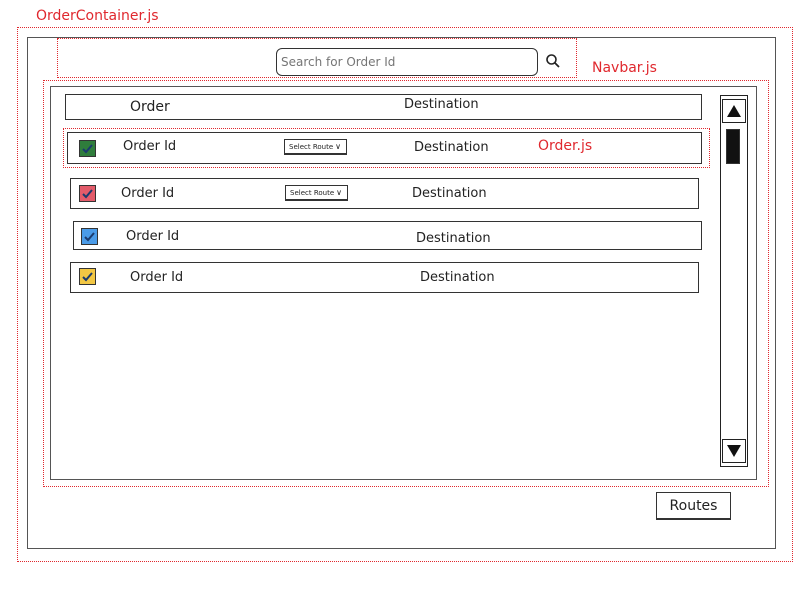  What do you see at coordinates (565, 146) in the screenshot?
I see `order-annotation: Order.js` at bounding box center [565, 146].